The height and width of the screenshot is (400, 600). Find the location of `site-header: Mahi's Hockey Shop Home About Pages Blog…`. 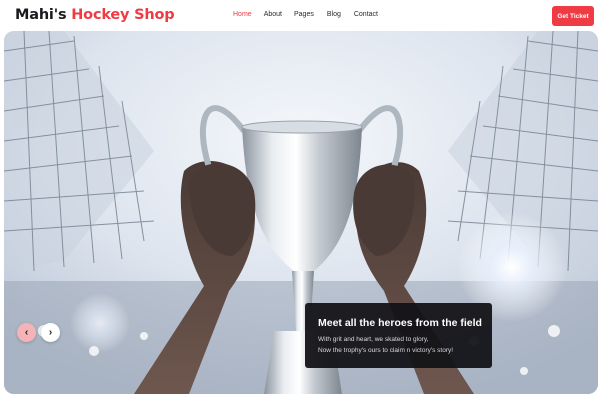

site-header: Mahi's Hockey Shop Home About Pages Blog… is located at coordinates (300, 16).